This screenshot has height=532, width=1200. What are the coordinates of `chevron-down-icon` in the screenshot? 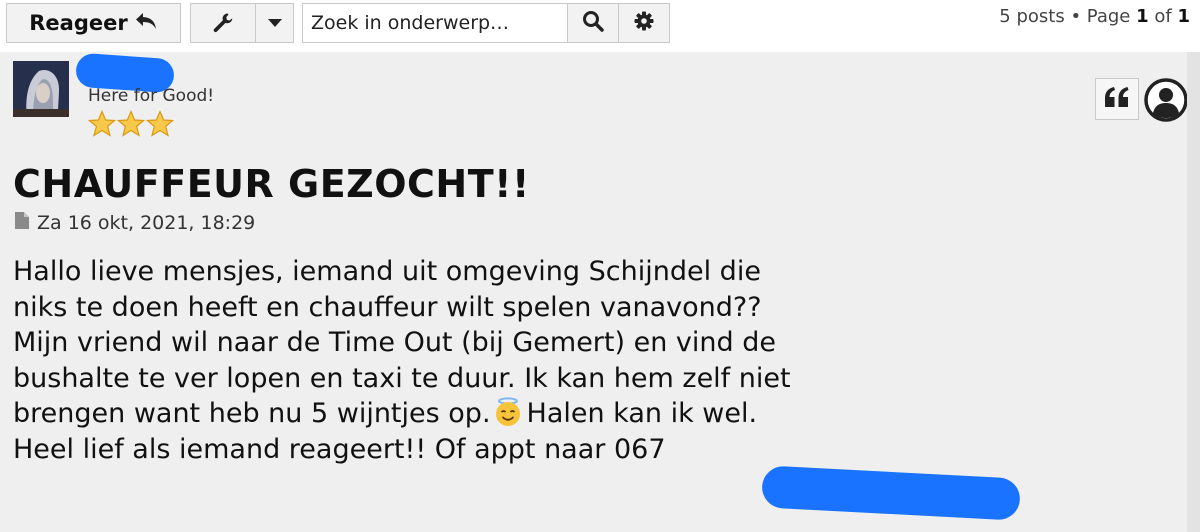 It's located at (274, 23).